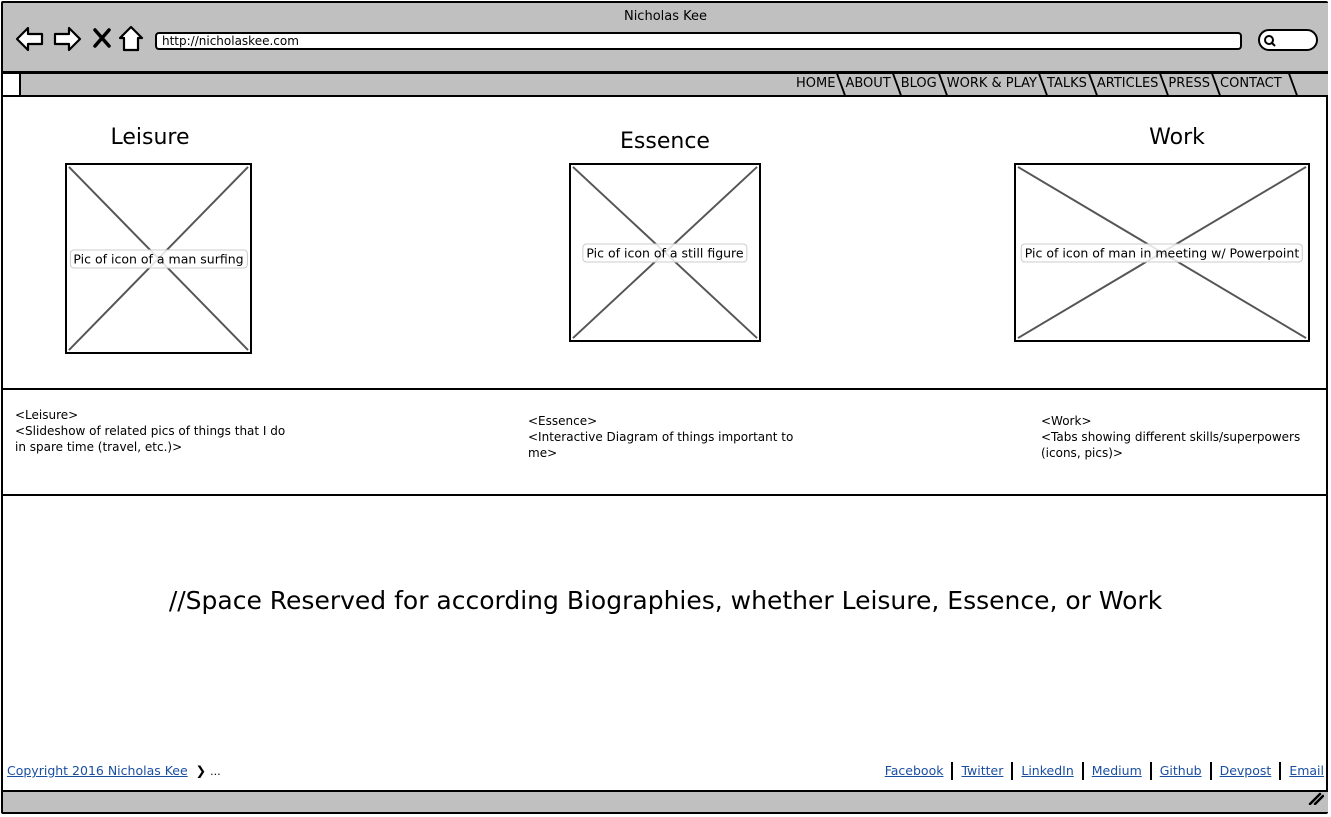 The image size is (1331, 817). I want to click on essence-image-label: Pic of icon of a still figure, so click(665, 252).